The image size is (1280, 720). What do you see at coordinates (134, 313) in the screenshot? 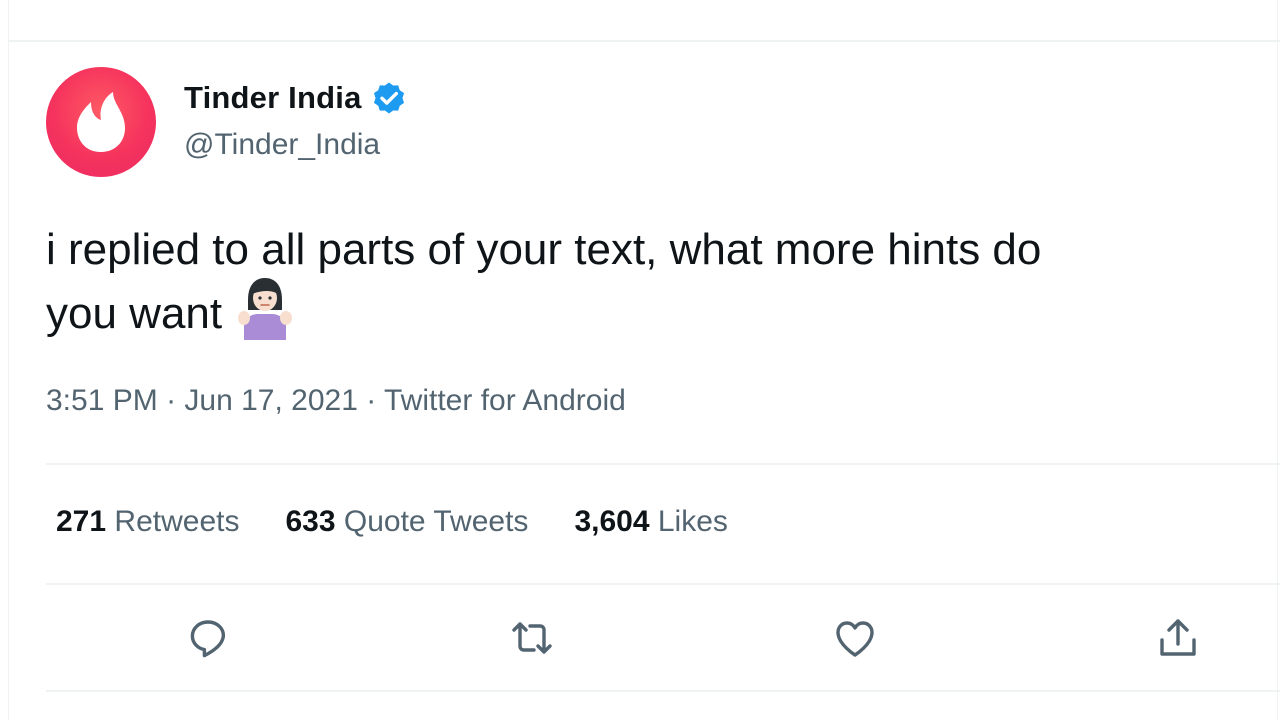
I see `tweet-text-line-2: you want` at bounding box center [134, 313].